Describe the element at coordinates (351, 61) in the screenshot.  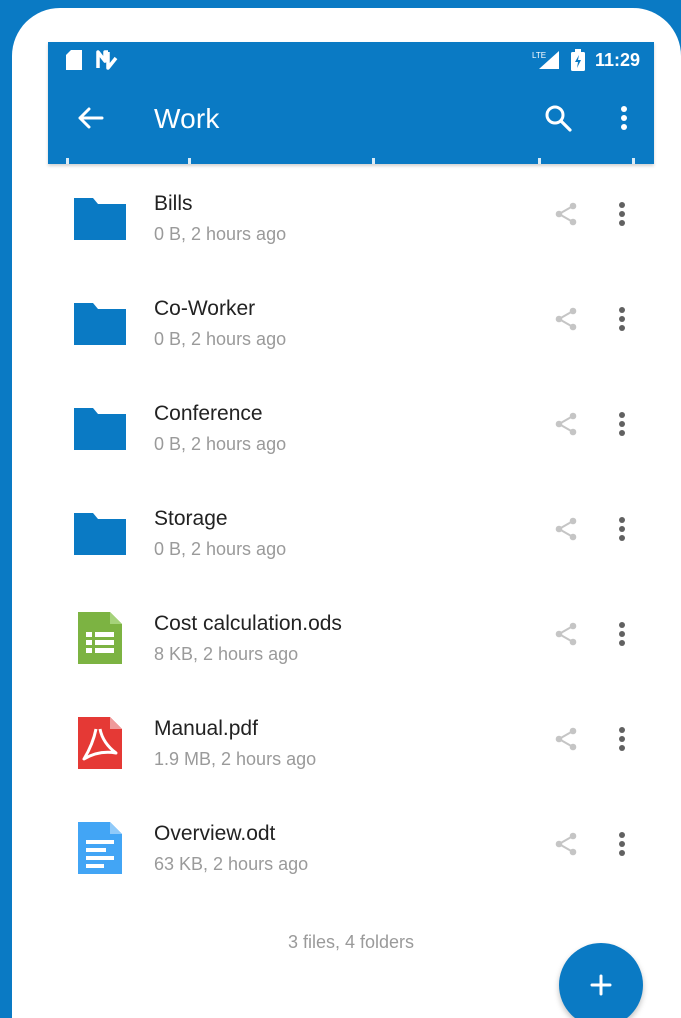
I see `status-bar: LTE 11:29` at that location.